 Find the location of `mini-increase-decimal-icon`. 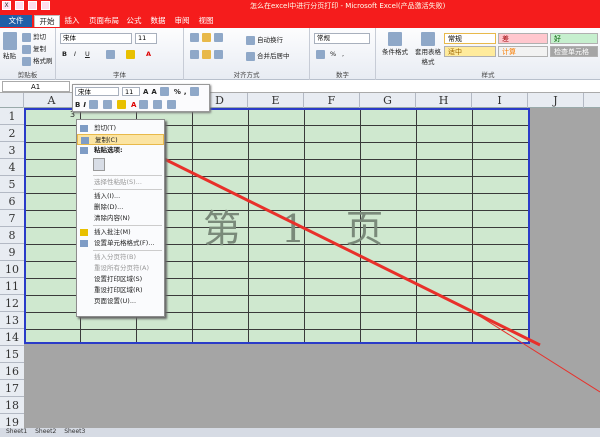

mini-increase-decimal-icon is located at coordinates (144, 104).